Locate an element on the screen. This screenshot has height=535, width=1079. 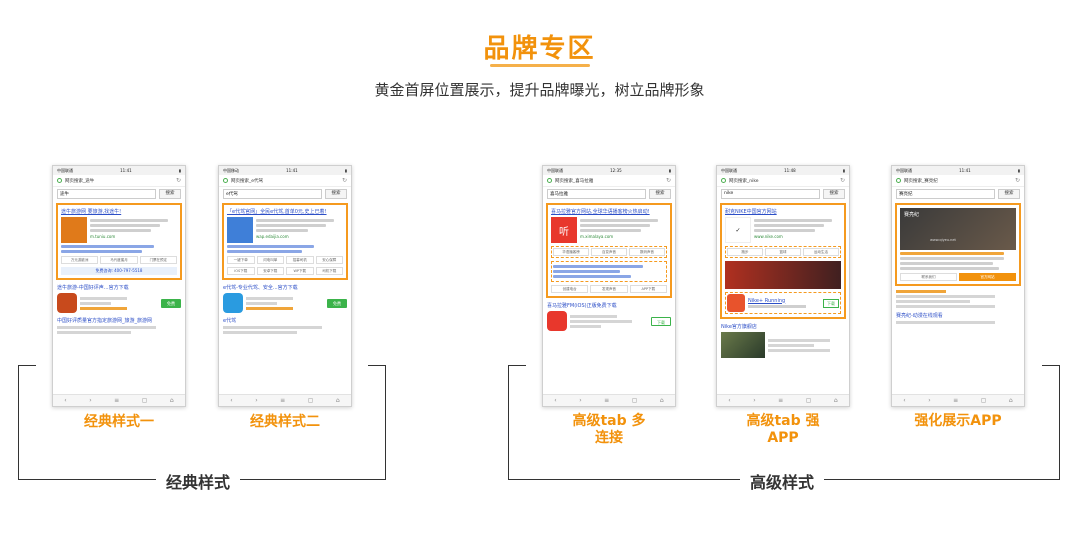
url-text: 网页搜索_nike is located at coordinates (744, 181).